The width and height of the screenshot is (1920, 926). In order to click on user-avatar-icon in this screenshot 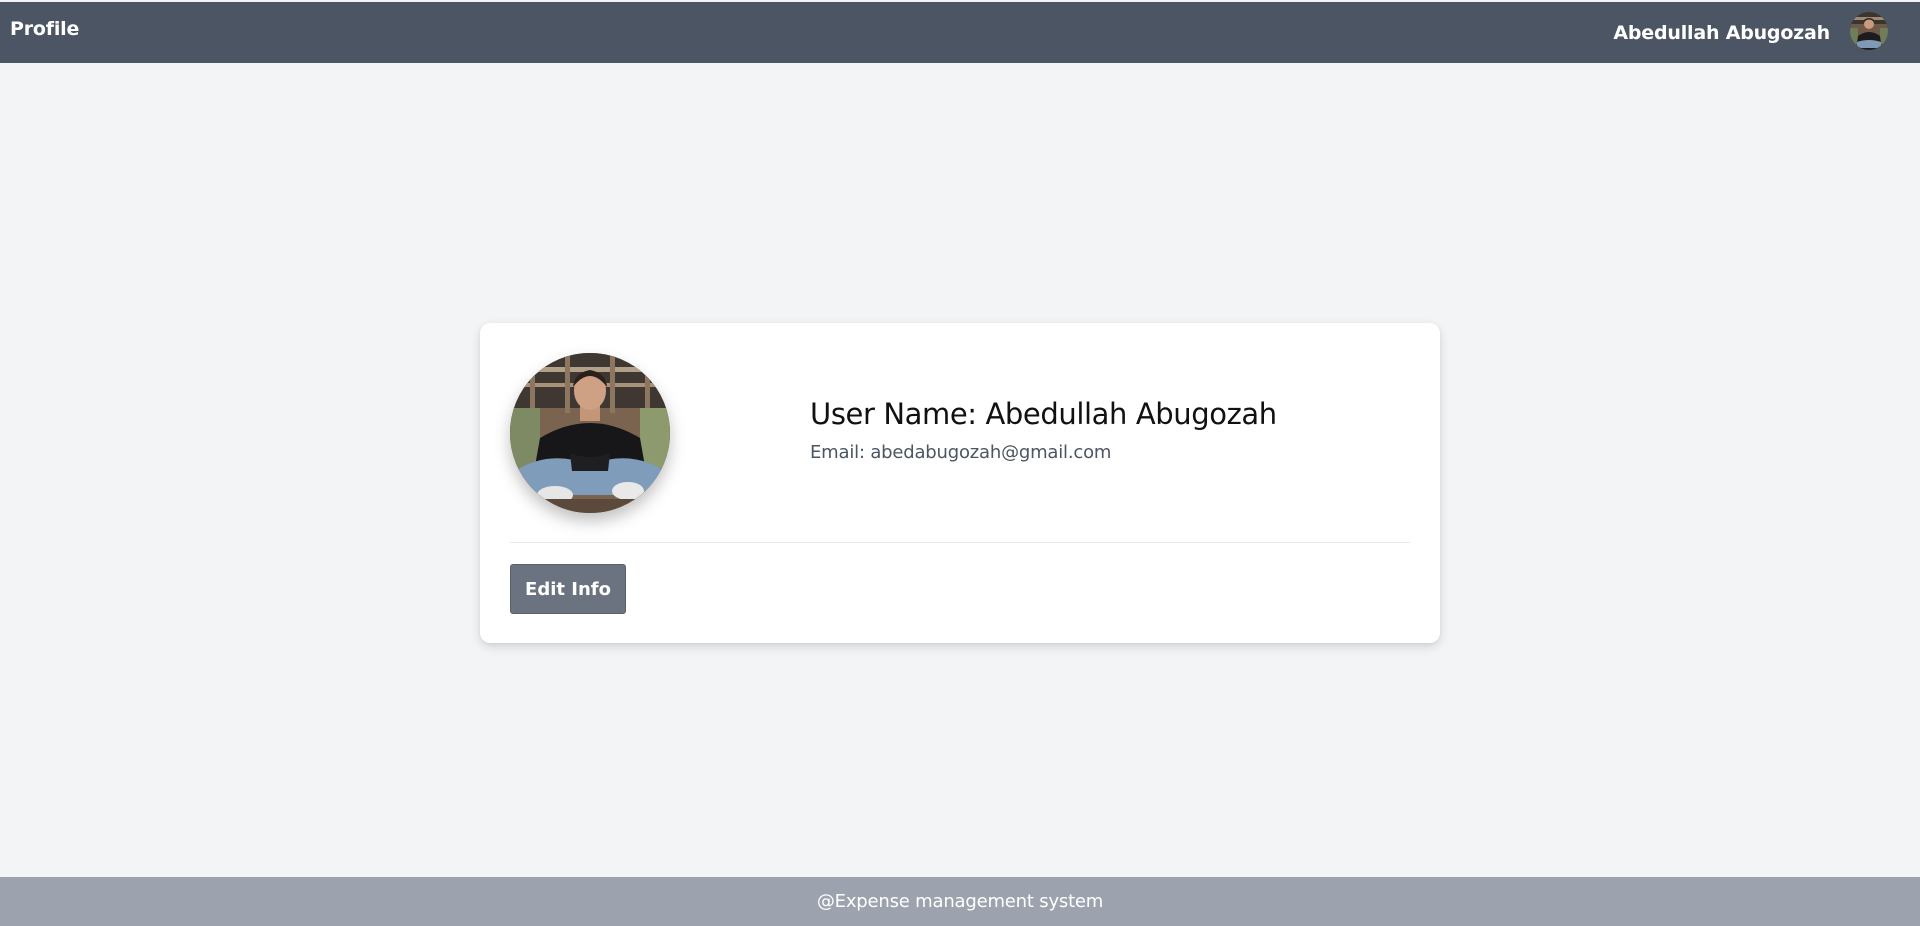, I will do `click(1869, 31)`.